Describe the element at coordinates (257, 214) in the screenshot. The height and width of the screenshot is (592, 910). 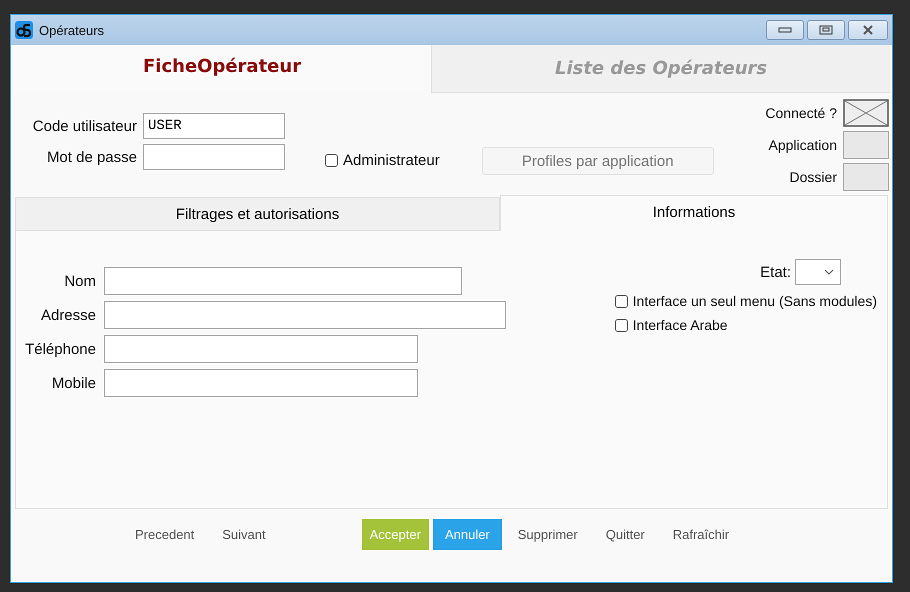
I see `tab: Filtrages et autorisations` at that location.